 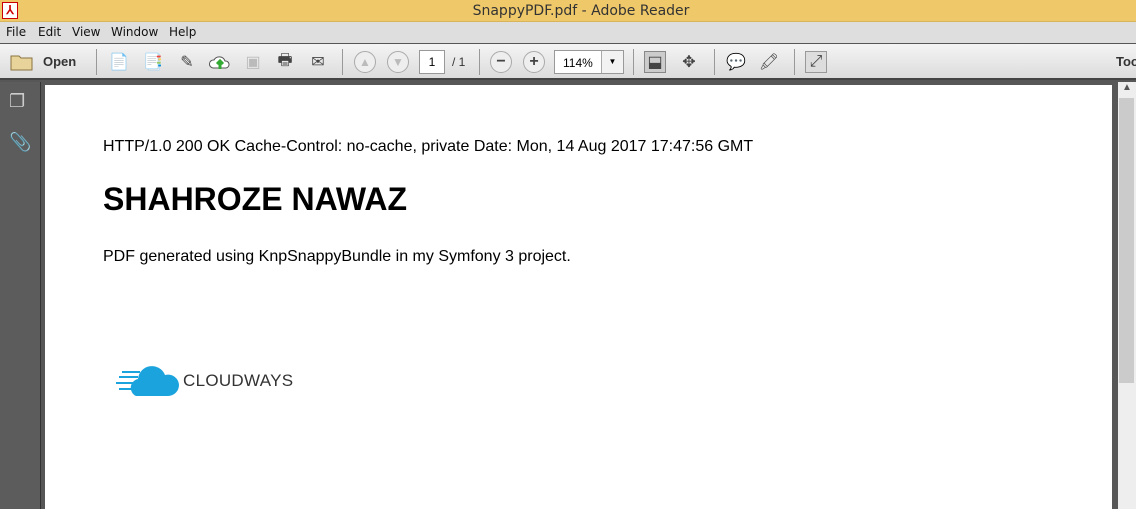 What do you see at coordinates (689, 62) in the screenshot?
I see `fit-page-icon: ✥` at bounding box center [689, 62].